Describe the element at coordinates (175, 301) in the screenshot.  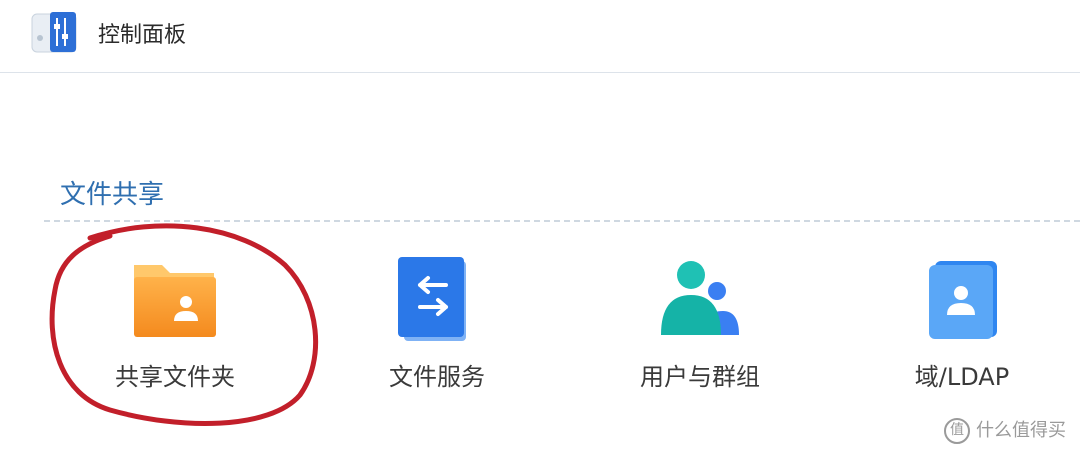
I see `shared-folder-icon` at that location.